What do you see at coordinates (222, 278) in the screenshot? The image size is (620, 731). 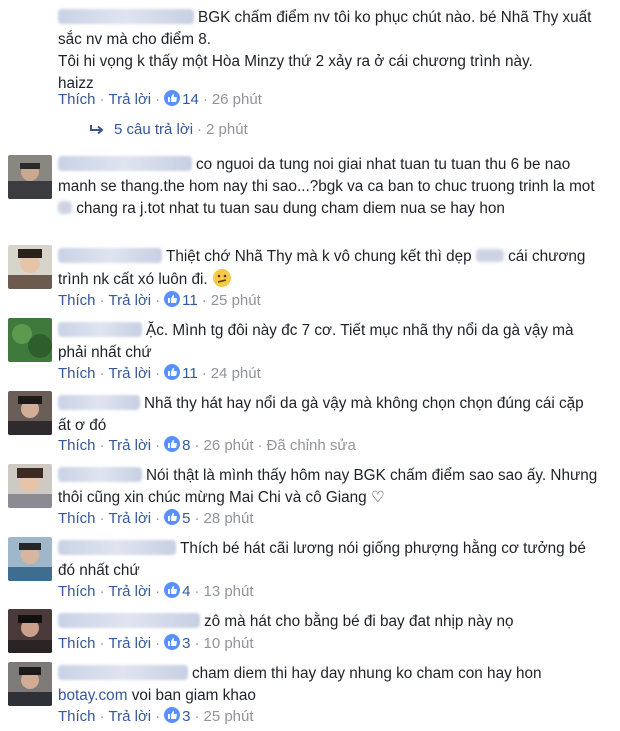 I see `confused-face-icon` at bounding box center [222, 278].